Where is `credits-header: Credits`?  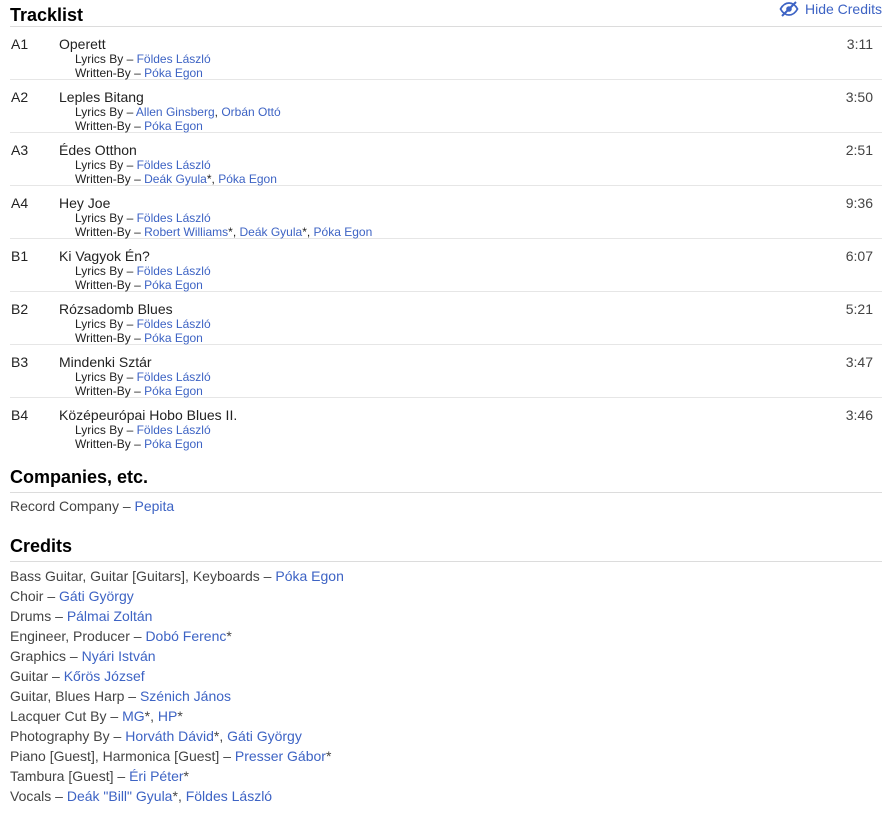 credits-header: Credits is located at coordinates (446, 547).